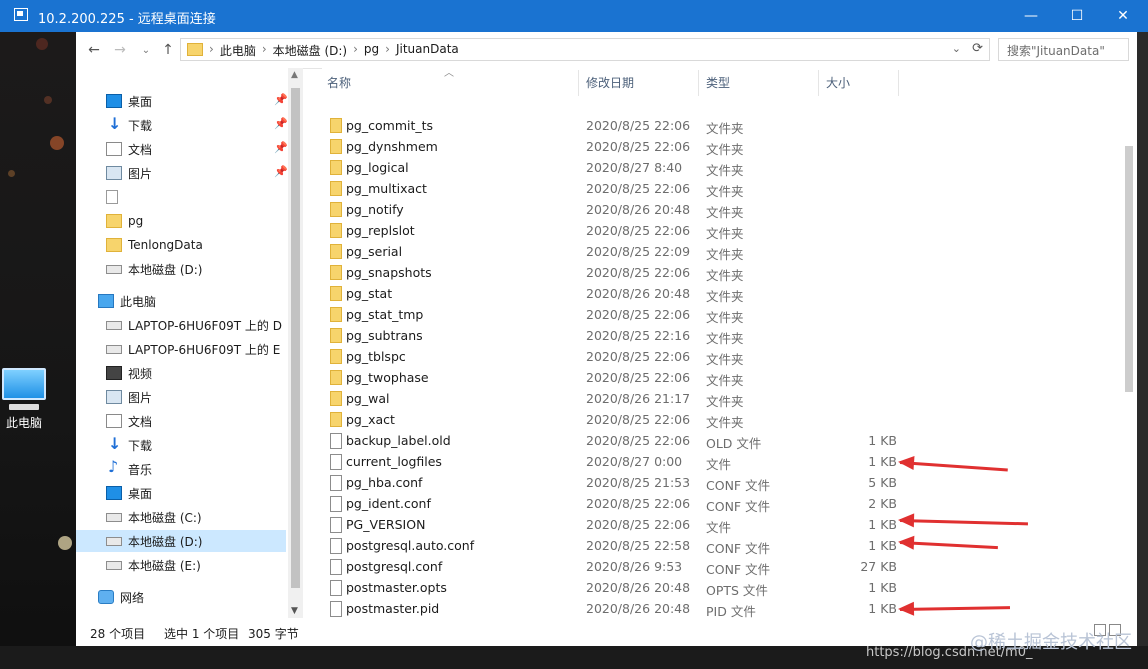  What do you see at coordinates (120, 50) in the screenshot?
I see `forward-button: →` at bounding box center [120, 50].